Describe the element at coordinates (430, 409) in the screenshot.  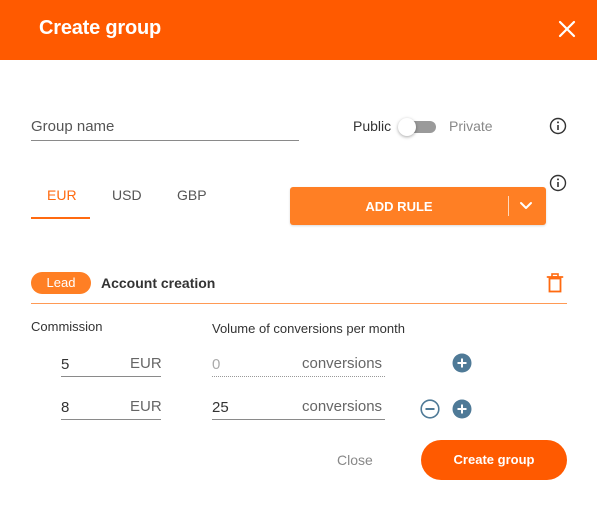
I see `minus-circle-icon` at that location.